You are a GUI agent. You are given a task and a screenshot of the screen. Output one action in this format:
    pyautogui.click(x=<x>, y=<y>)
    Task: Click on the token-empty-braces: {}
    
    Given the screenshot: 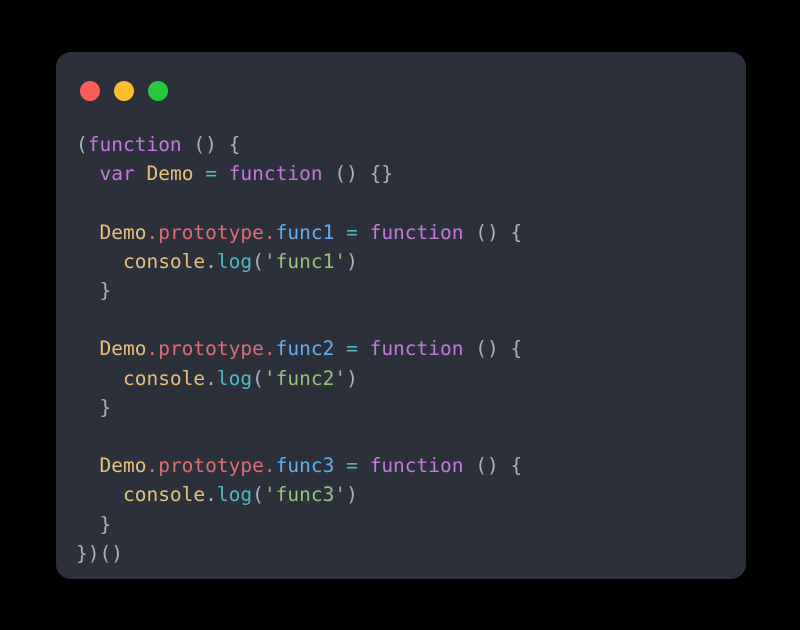 What is the action you would take?
    pyautogui.click(x=381, y=174)
    